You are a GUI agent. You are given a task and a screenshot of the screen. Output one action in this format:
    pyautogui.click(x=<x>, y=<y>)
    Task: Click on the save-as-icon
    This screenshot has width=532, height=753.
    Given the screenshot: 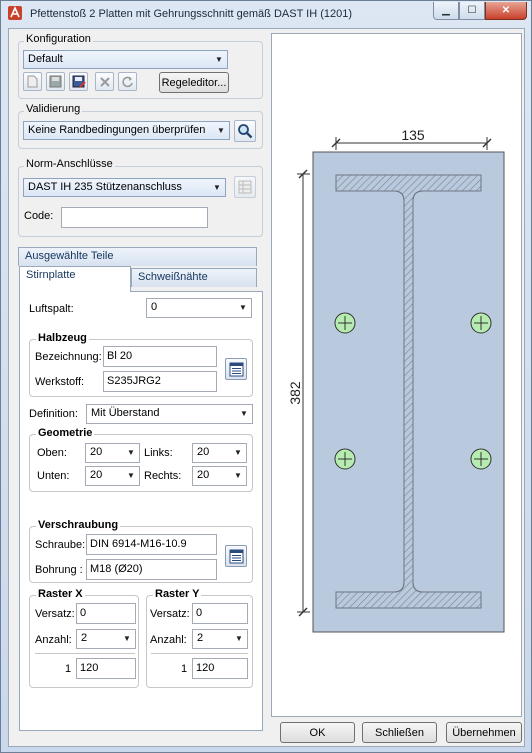 What is the action you would take?
    pyautogui.click(x=79, y=81)
    